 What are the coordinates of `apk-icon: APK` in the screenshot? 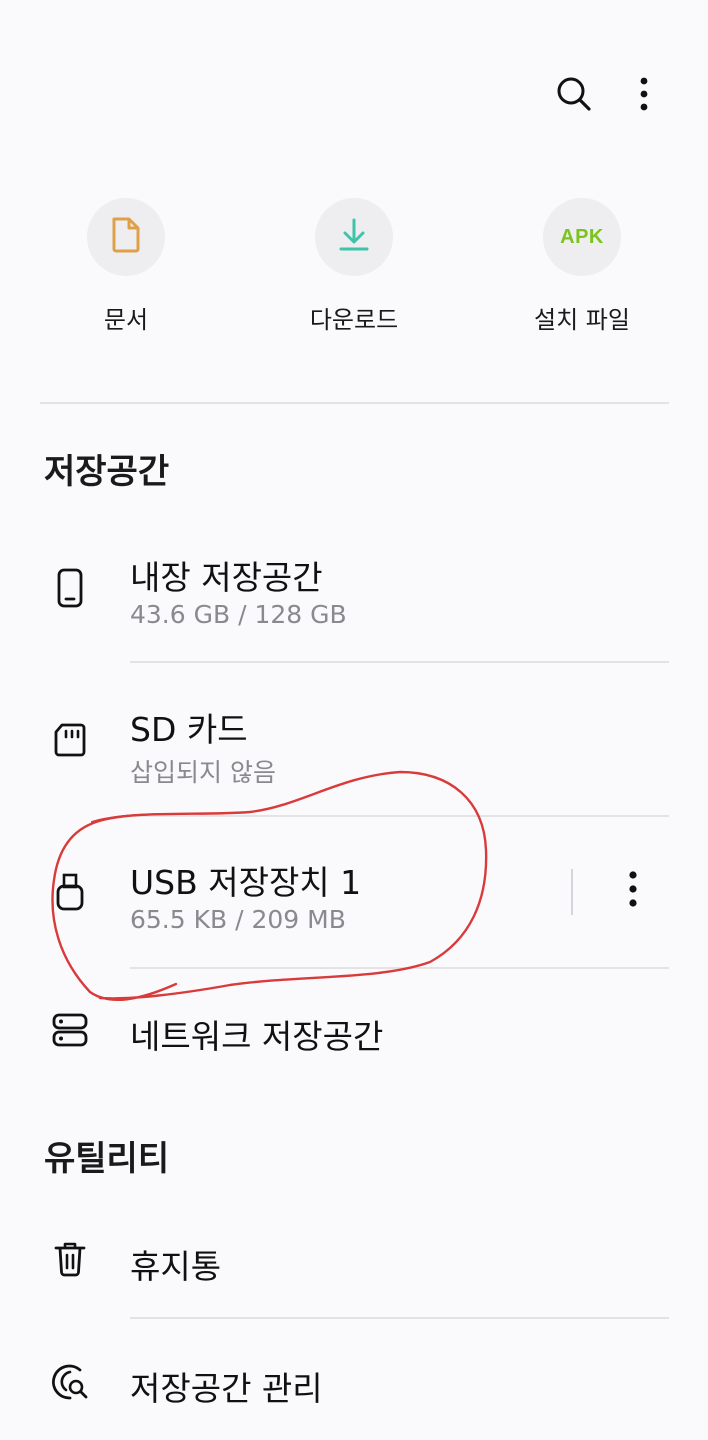 It's located at (582, 236).